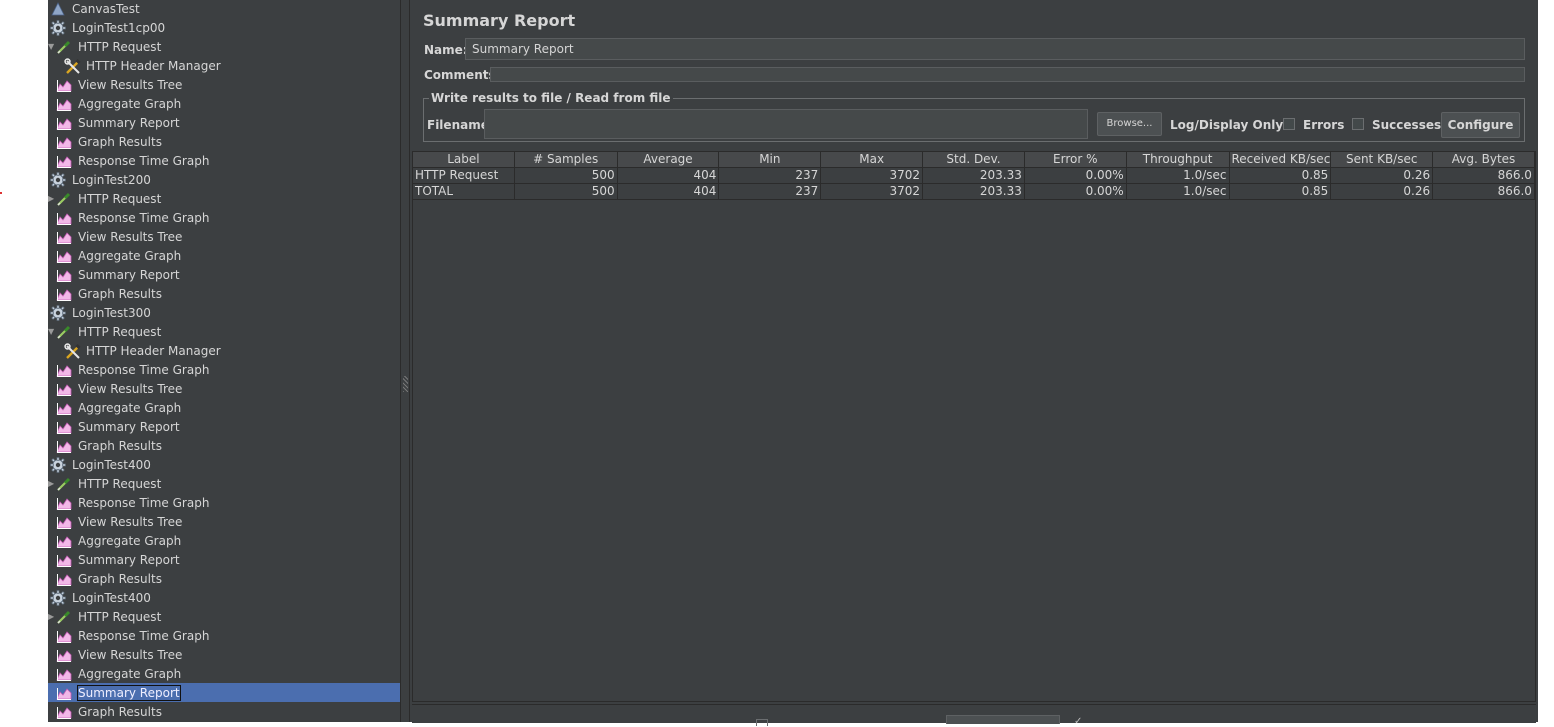 Image resolution: width=1554 pixels, height=727 pixels. Describe the element at coordinates (566, 192) in the screenshot. I see `table-cell: 500` at that location.